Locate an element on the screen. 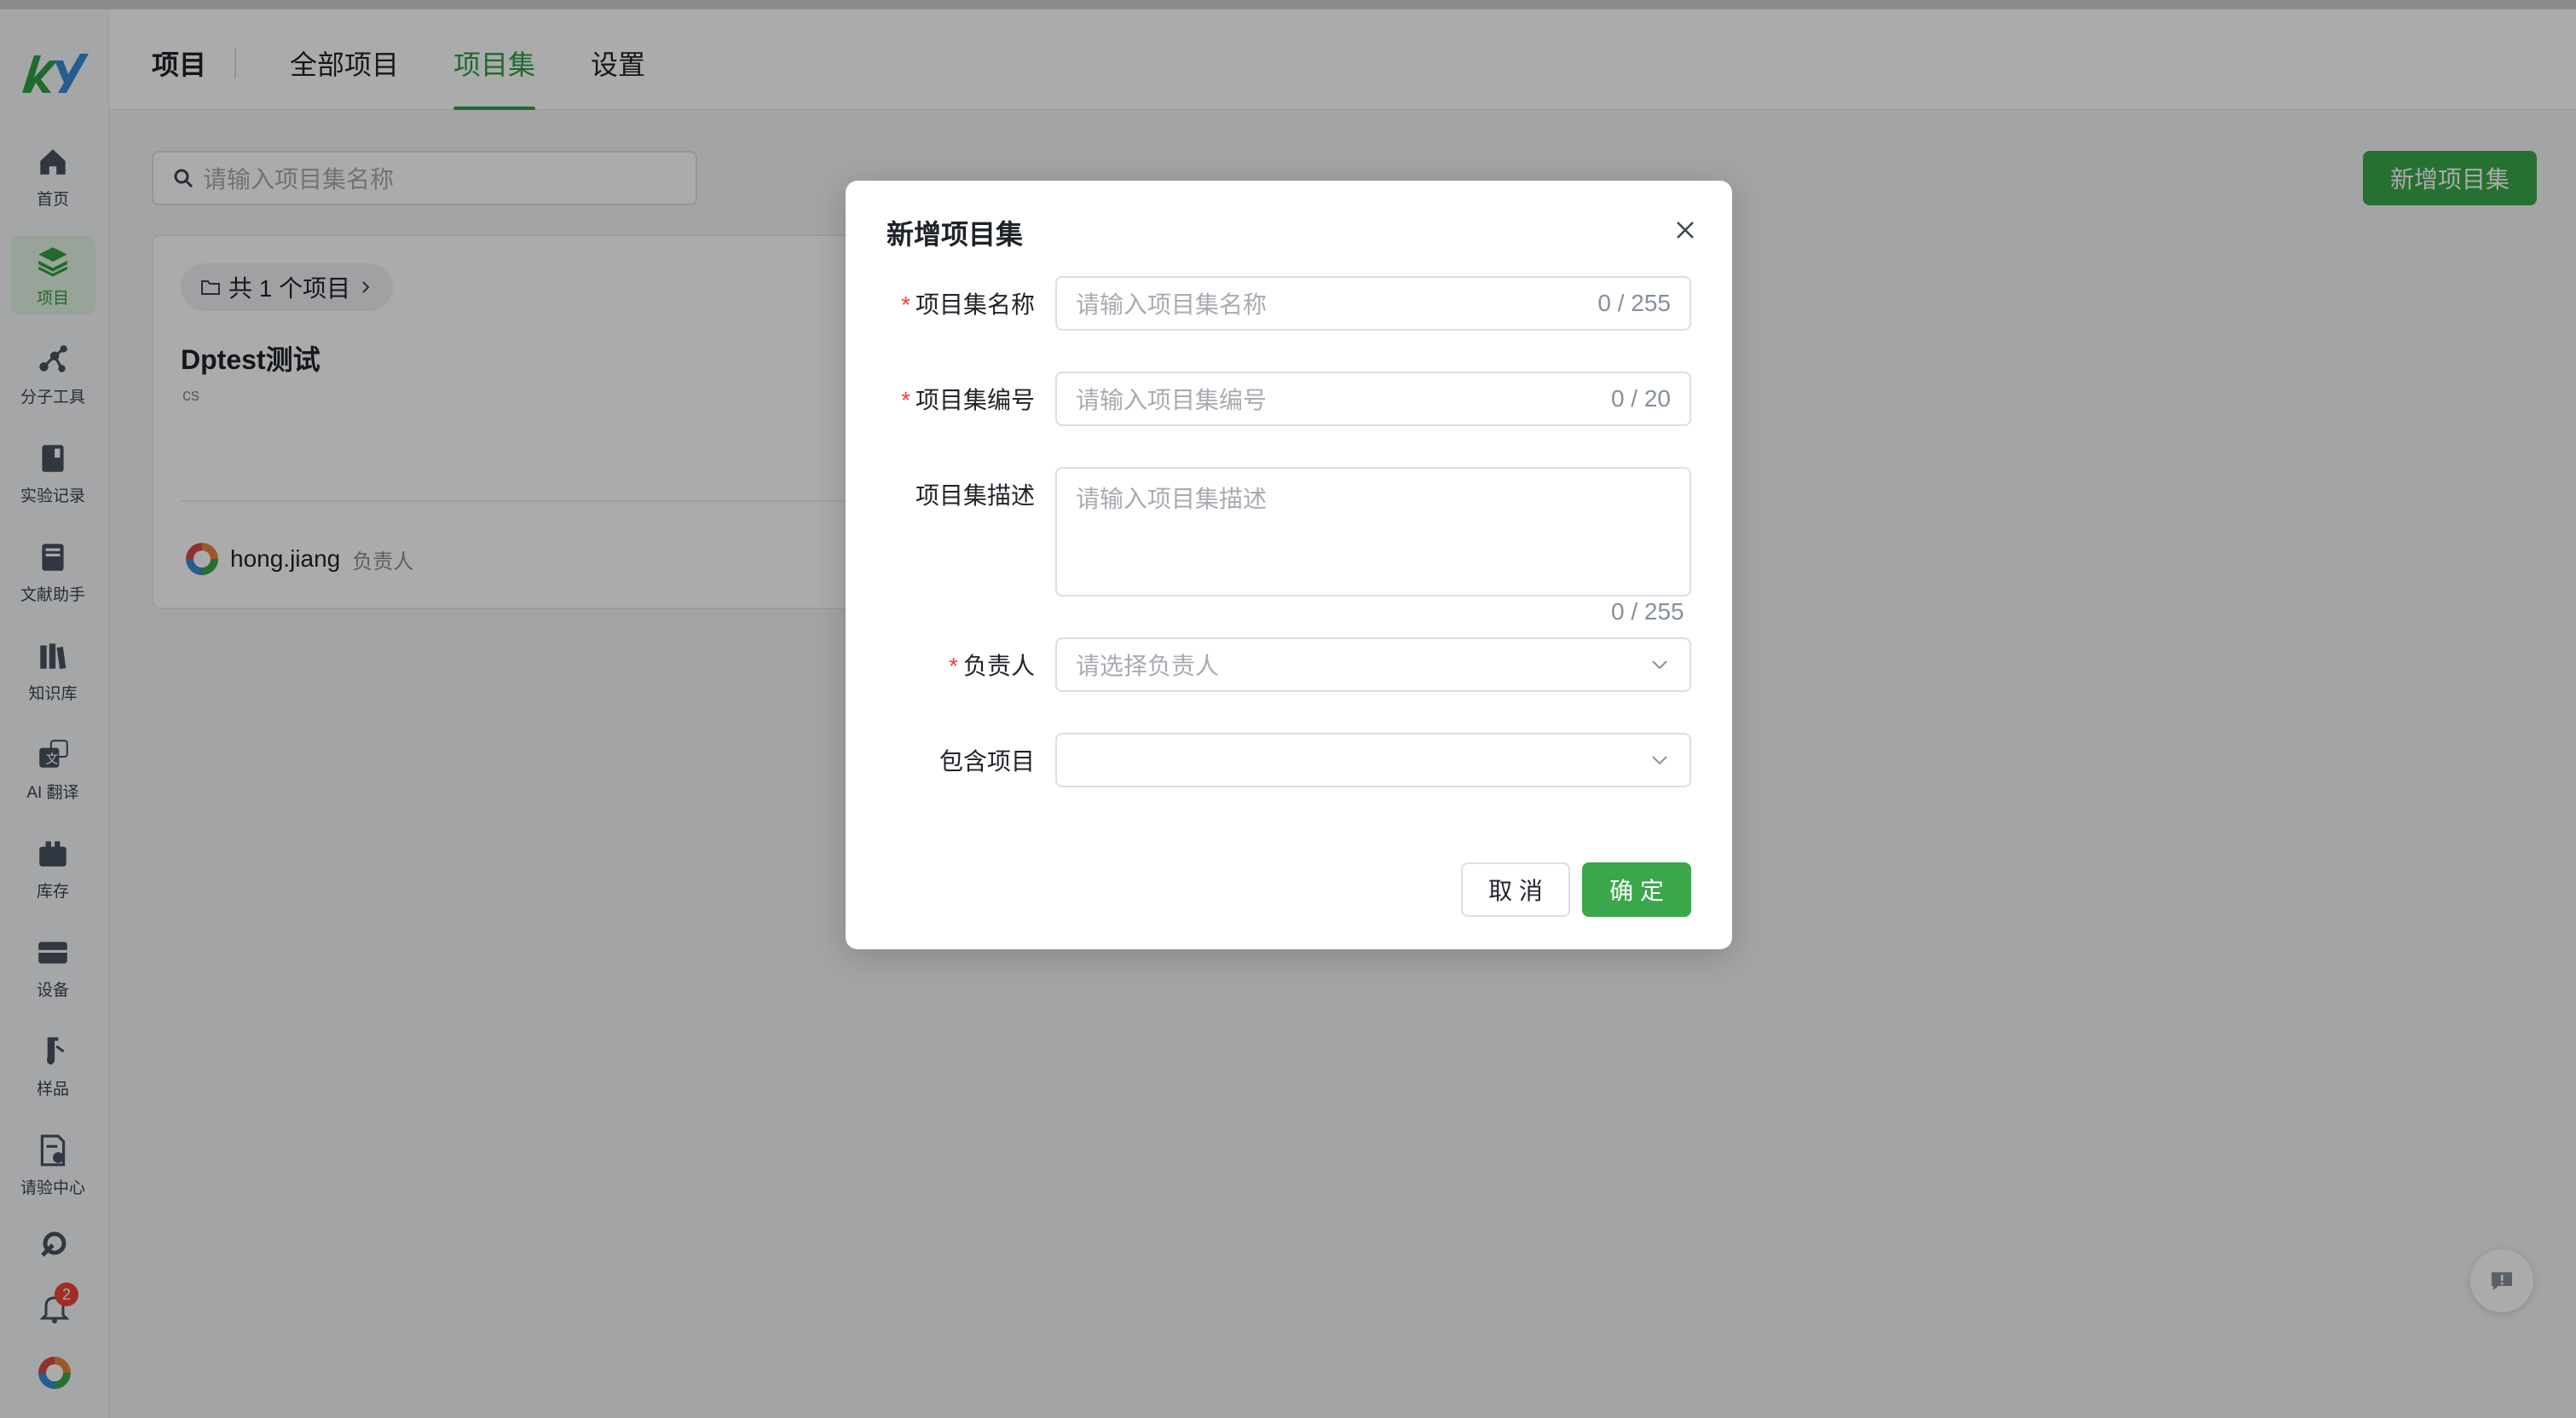 Image resolution: width=2576 pixels, height=1418 pixels. owner-select: 请选择负责人 is located at coordinates (1373, 664).